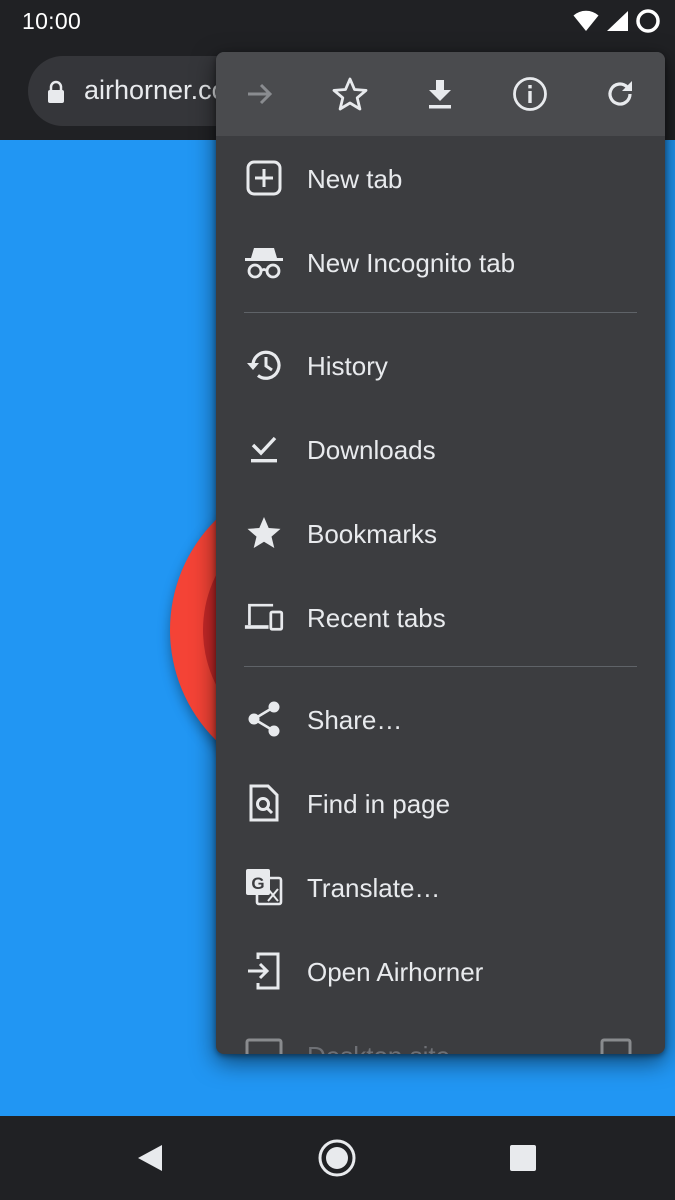 This screenshot has width=675, height=1200. I want to click on desktop-site-checkbox, so click(616, 1045).